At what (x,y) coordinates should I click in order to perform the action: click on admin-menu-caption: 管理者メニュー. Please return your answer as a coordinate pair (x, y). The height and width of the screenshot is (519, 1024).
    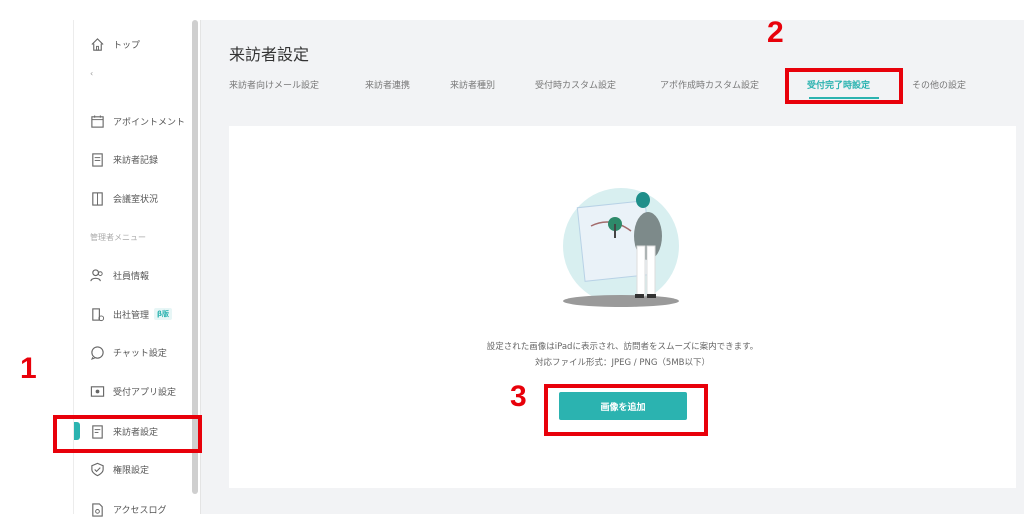
    Looking at the image, I should click on (118, 237).